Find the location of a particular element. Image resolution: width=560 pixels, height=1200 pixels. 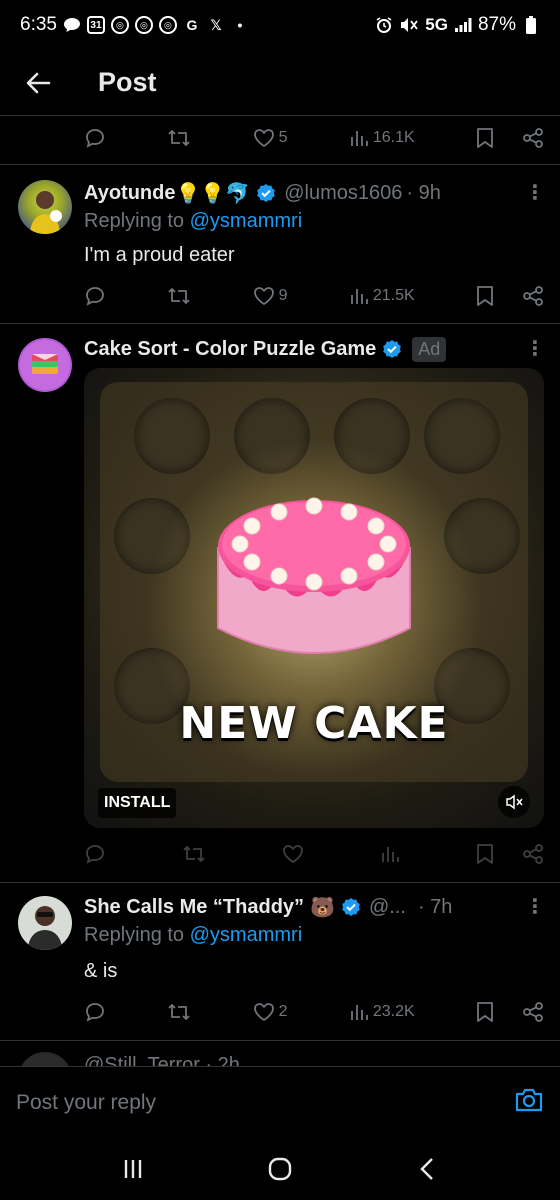

like-button is located at coordinates (293, 854).